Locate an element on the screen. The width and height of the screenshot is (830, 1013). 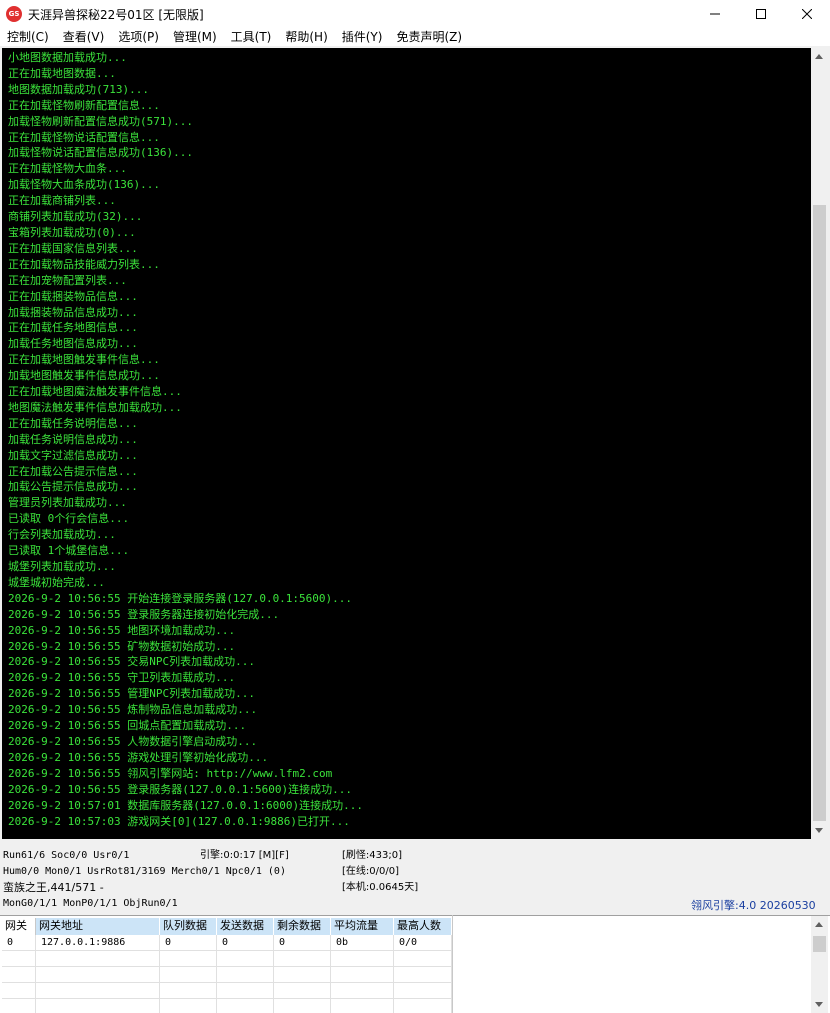
status-boss: 蛮族之王,441/571 - is located at coordinates (53, 887).